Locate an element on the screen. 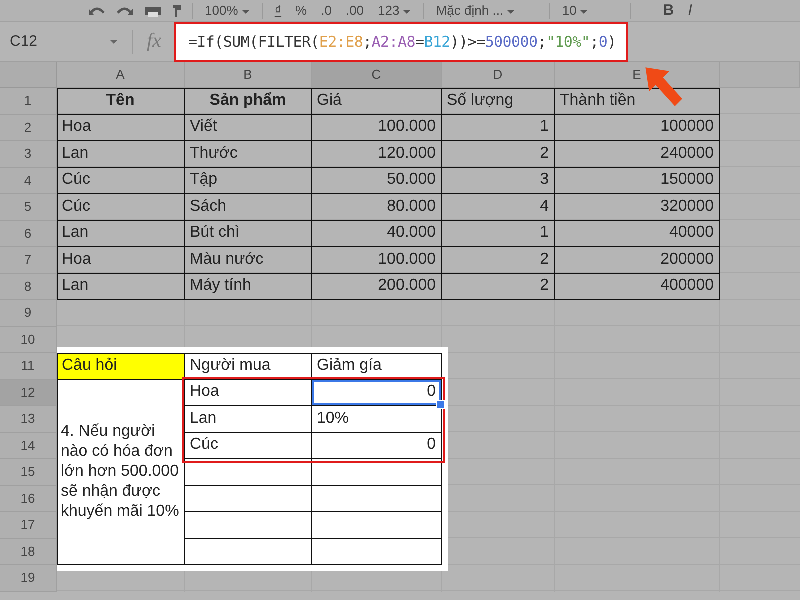  table-cell: 200.000 is located at coordinates (377, 287).